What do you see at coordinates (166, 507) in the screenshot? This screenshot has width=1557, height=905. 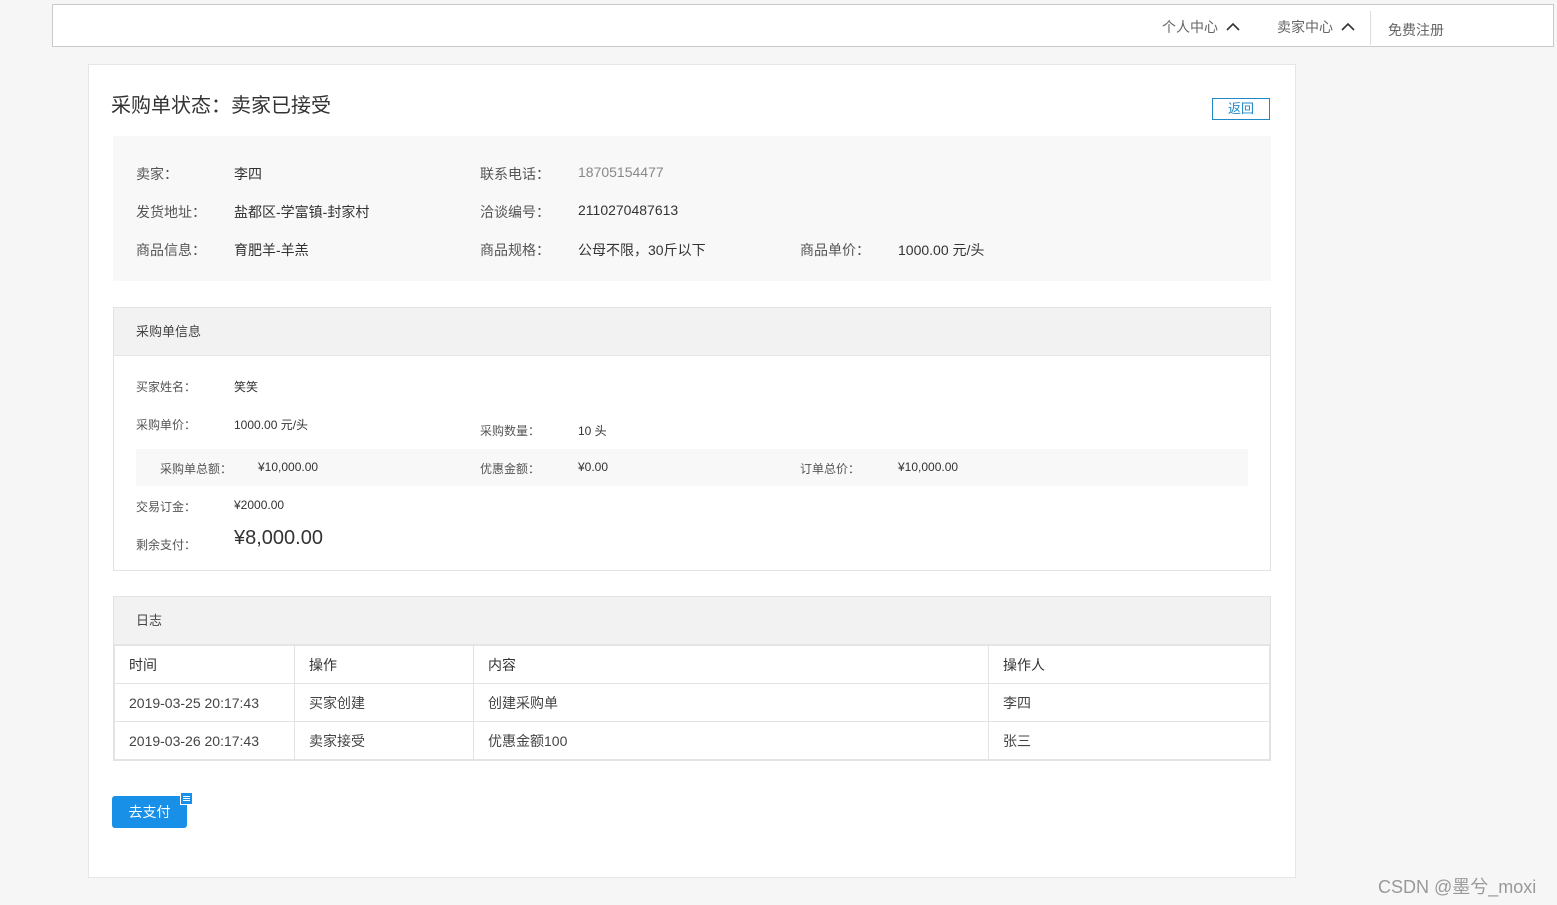 I see `deposit-label: 交易订金：` at bounding box center [166, 507].